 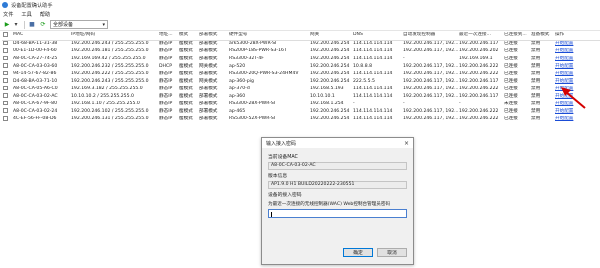 I want to click on arrow-shaft, so click(x=575, y=100).